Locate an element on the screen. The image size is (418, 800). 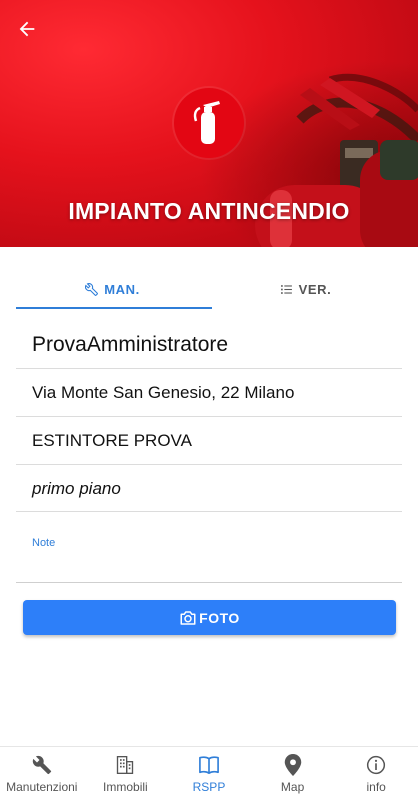
page-title: IMPIANTO ANTINCENDIO is located at coordinates (209, 211).